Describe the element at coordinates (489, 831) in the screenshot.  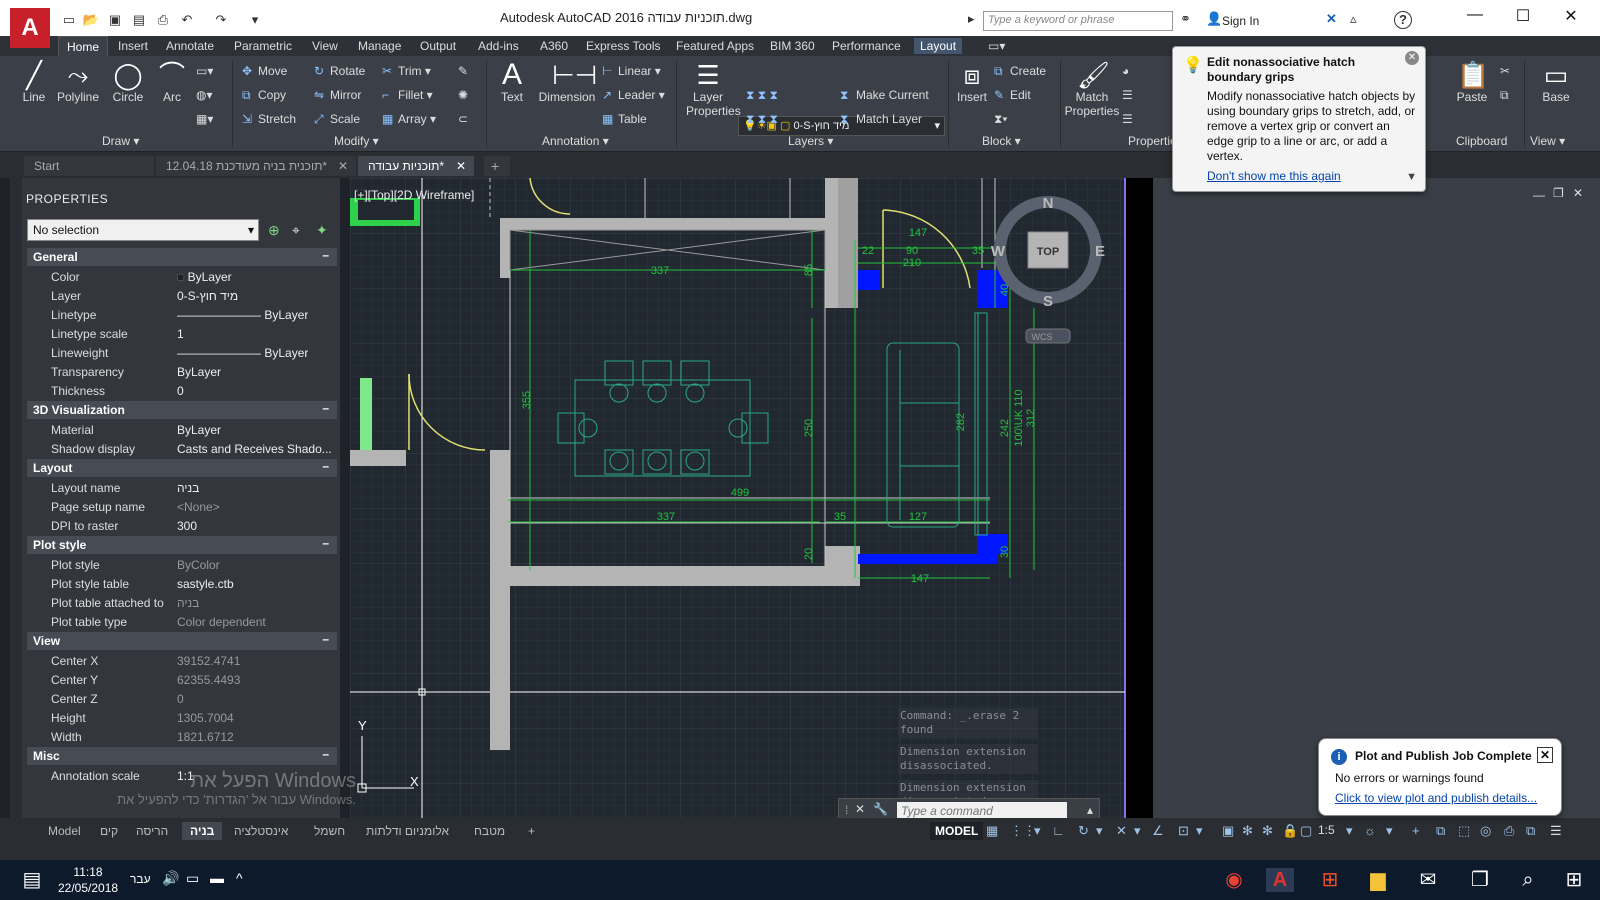
I see `layout-tab: מטבח` at that location.